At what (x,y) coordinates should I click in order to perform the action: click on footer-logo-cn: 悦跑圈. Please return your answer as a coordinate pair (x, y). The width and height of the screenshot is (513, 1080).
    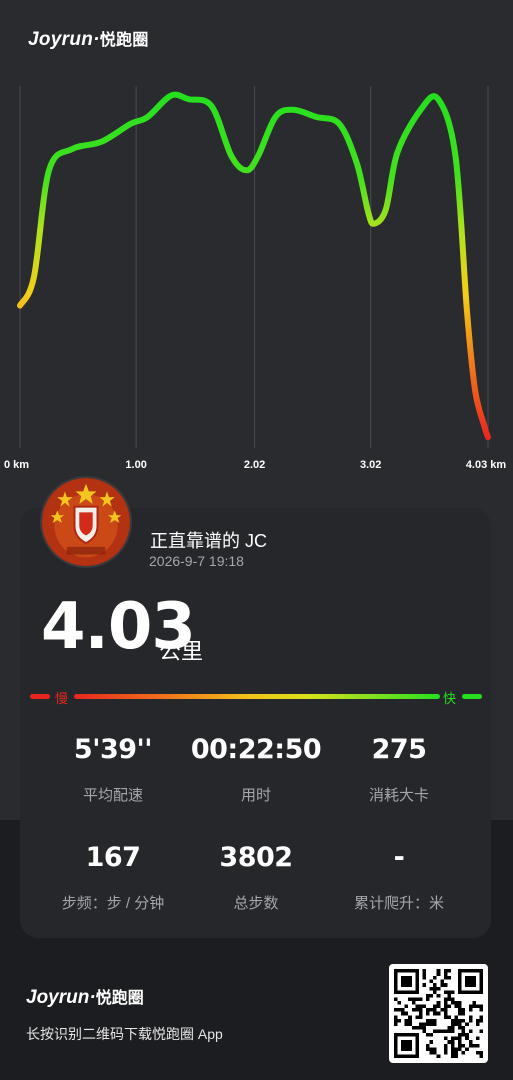
    Looking at the image, I should click on (119, 998).